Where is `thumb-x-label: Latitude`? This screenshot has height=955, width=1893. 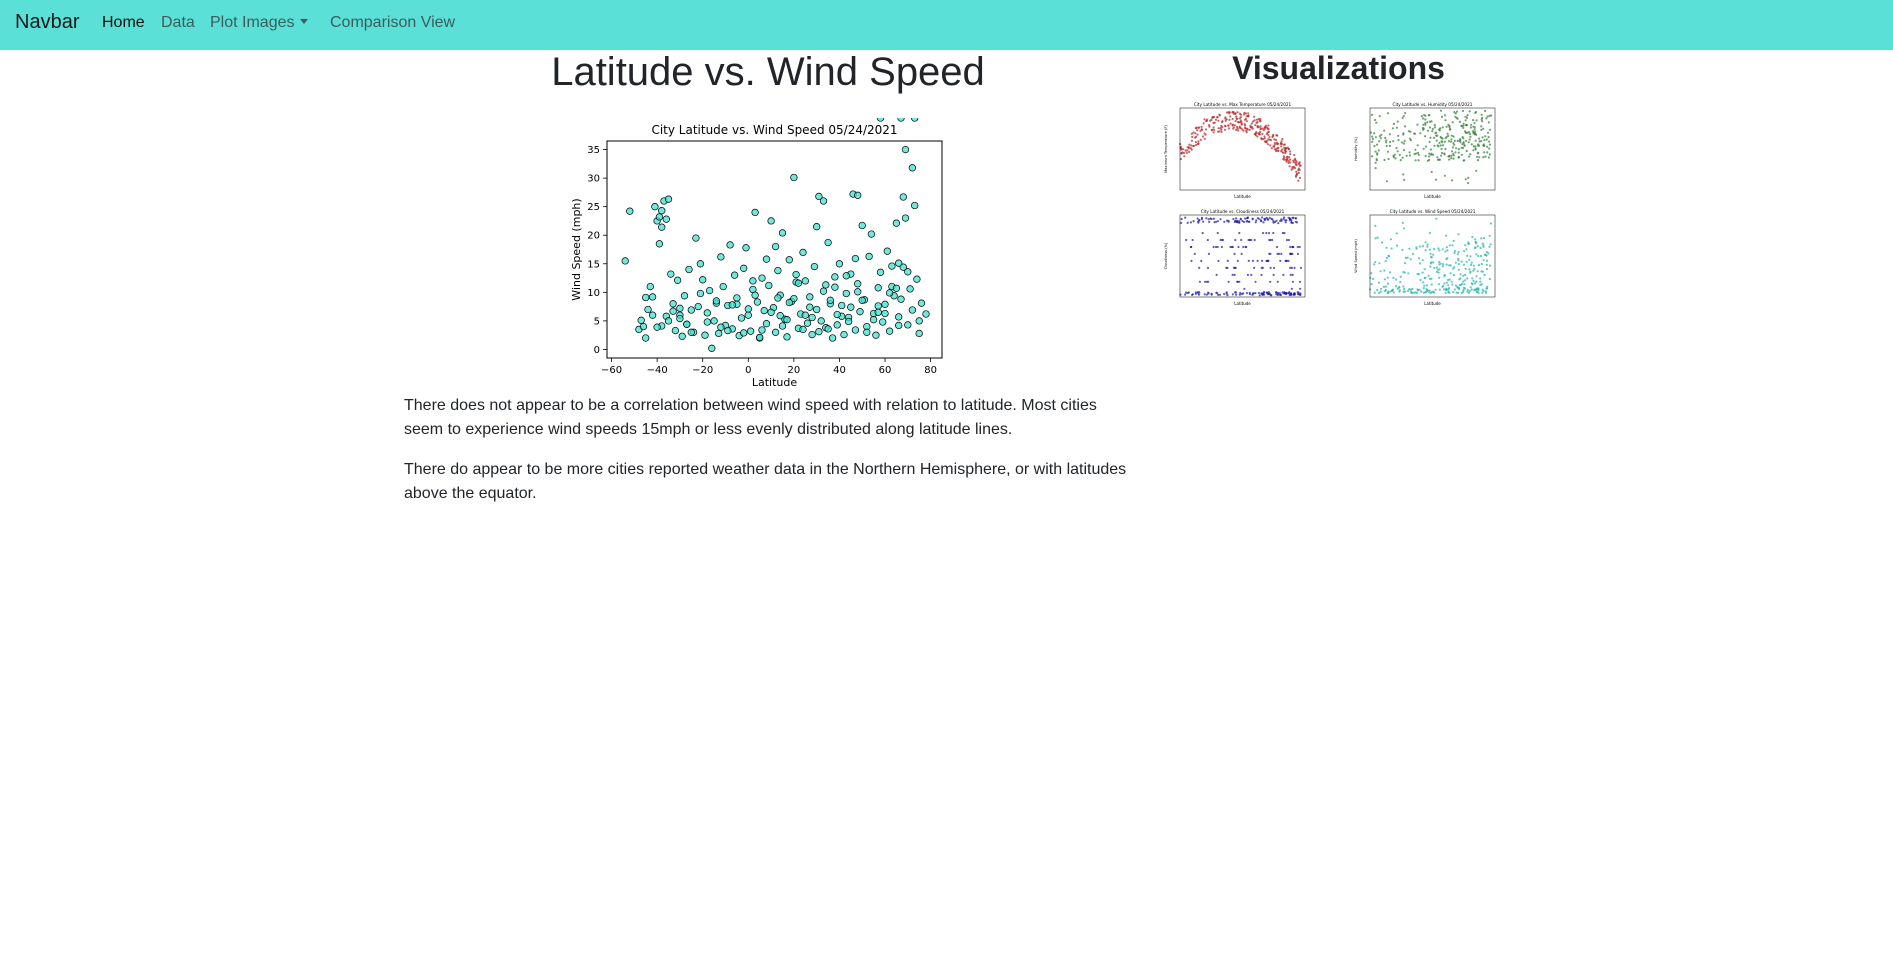 thumb-x-label: Latitude is located at coordinates (1432, 303).